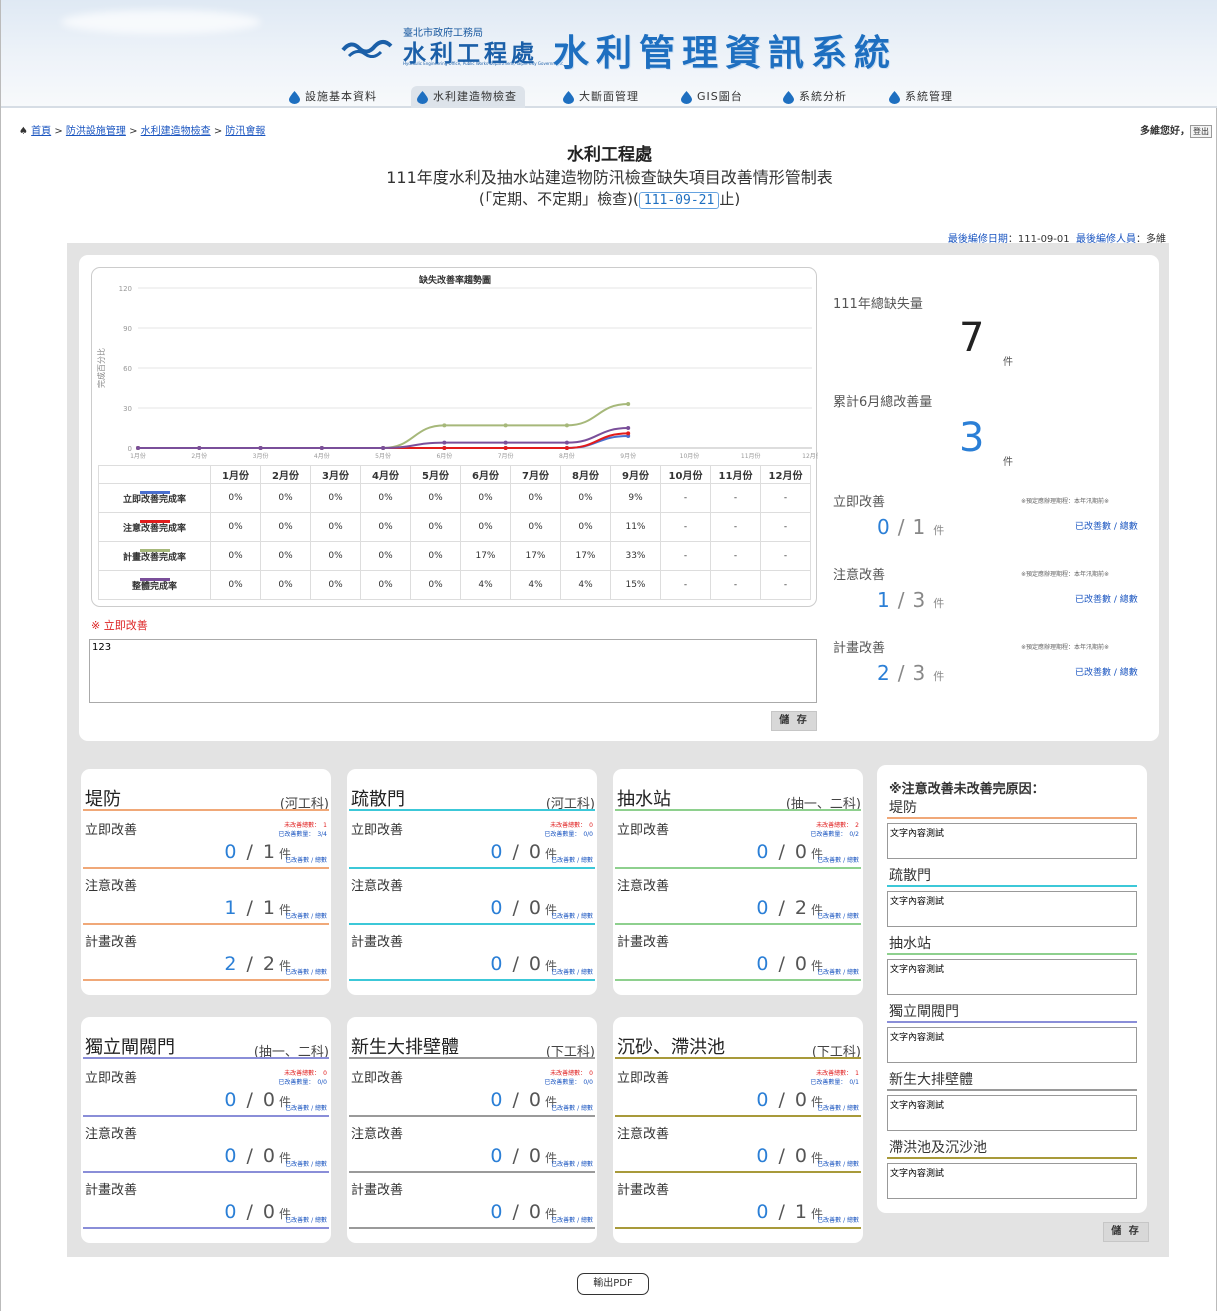 The image size is (1217, 1311). I want to click on row-label: 立即改善, so click(377, 830).